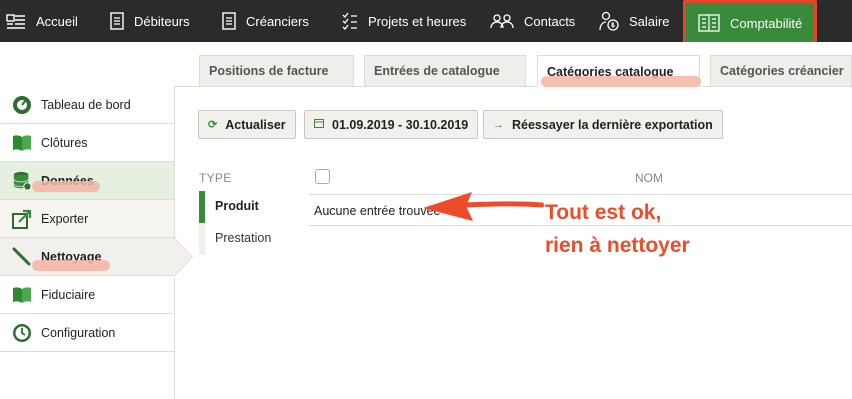  Describe the element at coordinates (68, 294) in the screenshot. I see `sidebar-item-label: Fiduciaire` at that location.